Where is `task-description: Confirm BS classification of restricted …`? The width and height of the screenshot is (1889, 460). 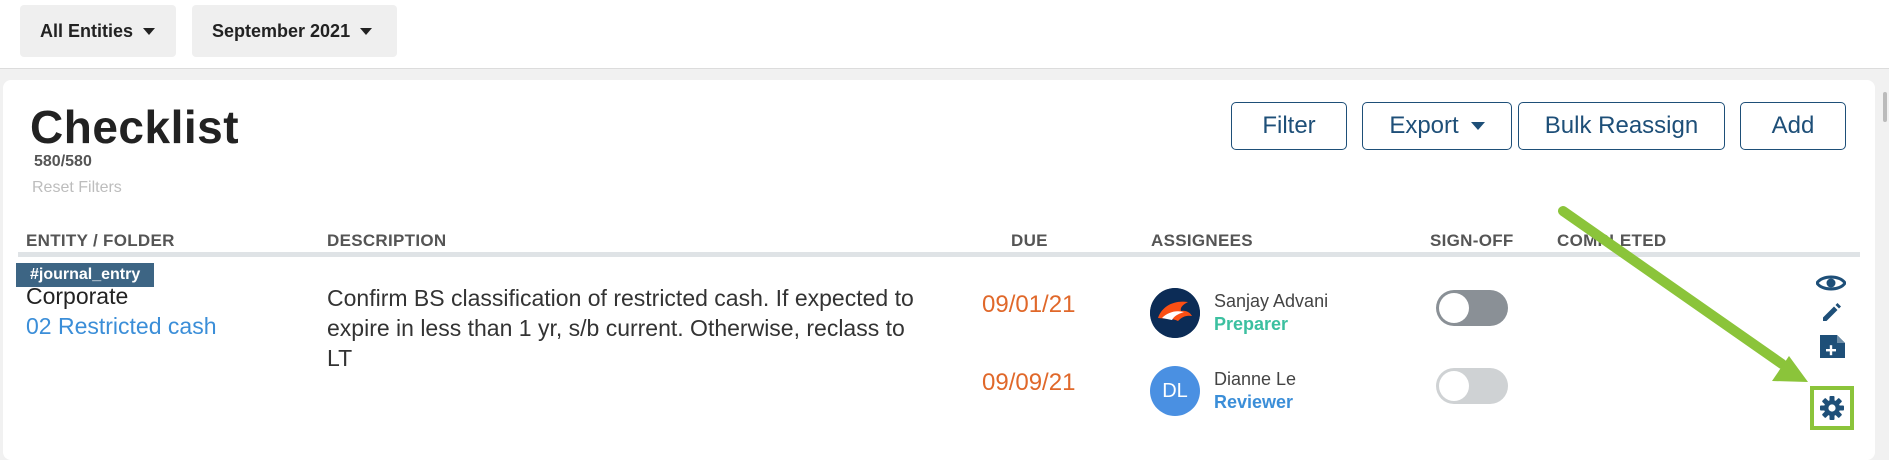 task-description: Confirm BS classification of restricted … is located at coordinates (620, 328).